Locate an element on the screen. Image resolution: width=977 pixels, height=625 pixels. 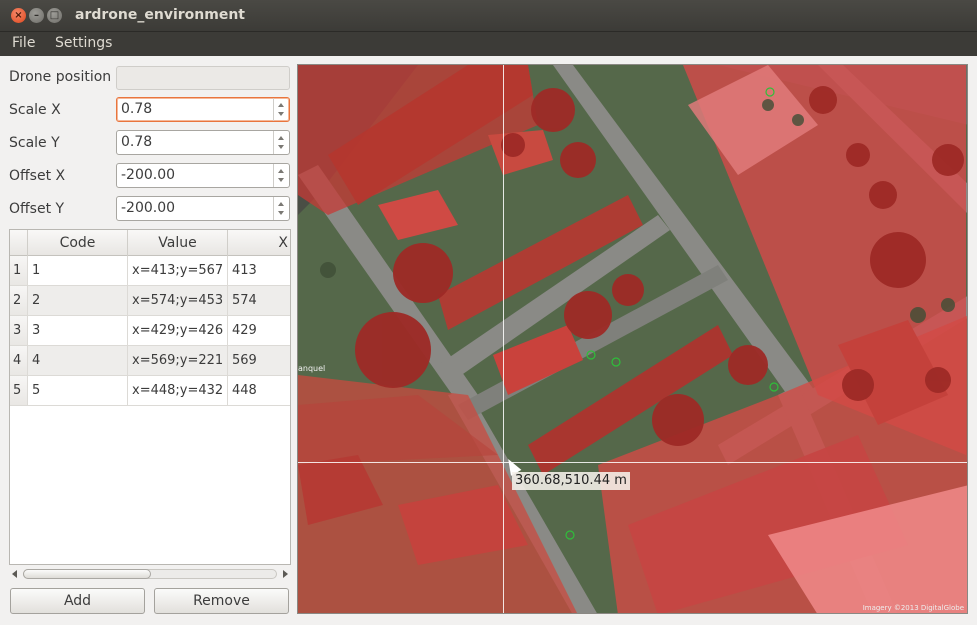
scale-x-spinbox is located at coordinates (203, 109).